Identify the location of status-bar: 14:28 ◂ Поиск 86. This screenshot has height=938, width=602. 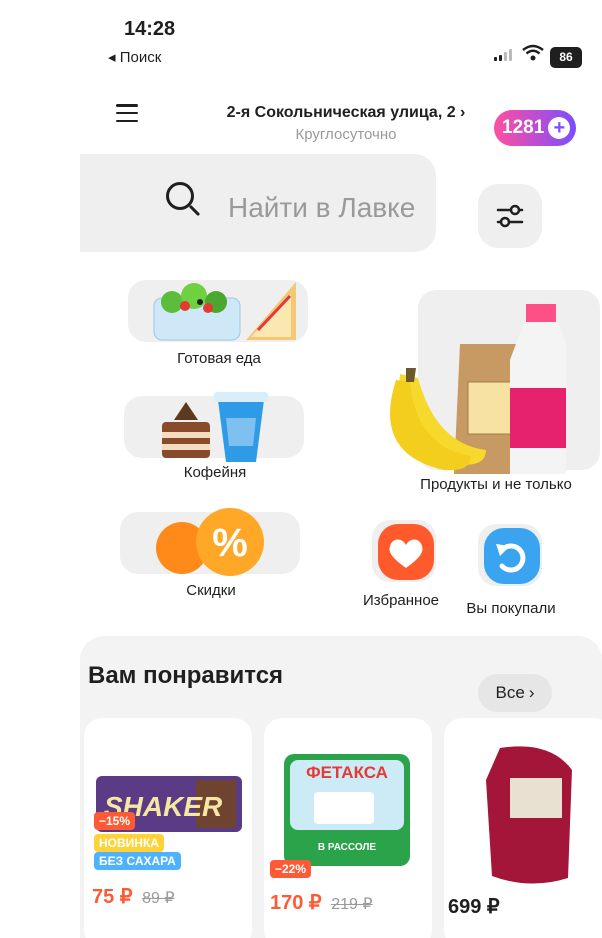
(341, 40).